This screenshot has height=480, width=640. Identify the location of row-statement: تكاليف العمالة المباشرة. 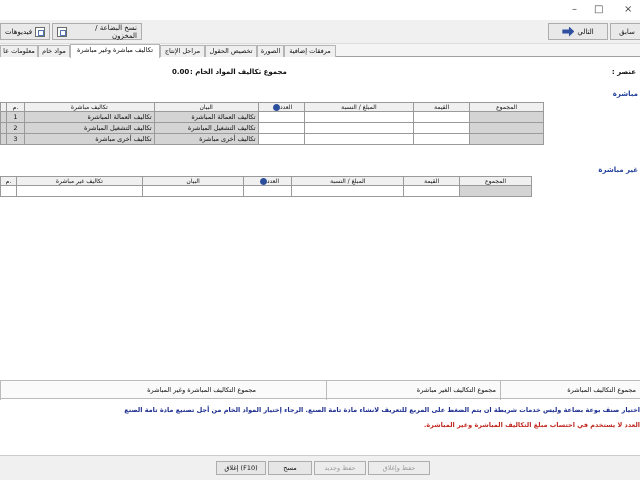
(206, 117).